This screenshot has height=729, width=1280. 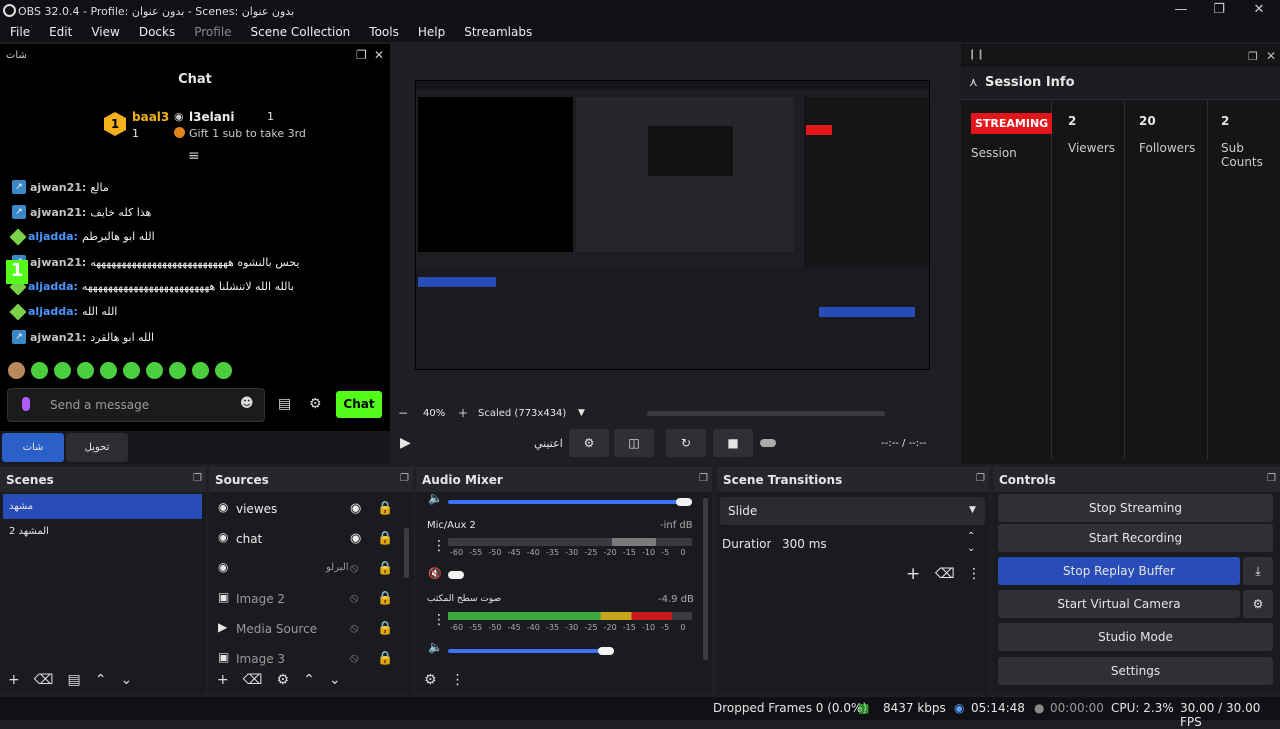 What do you see at coordinates (304, 570) in the screenshot?
I see `source-item: ◉ البرلو ⦸ 🔒` at bounding box center [304, 570].